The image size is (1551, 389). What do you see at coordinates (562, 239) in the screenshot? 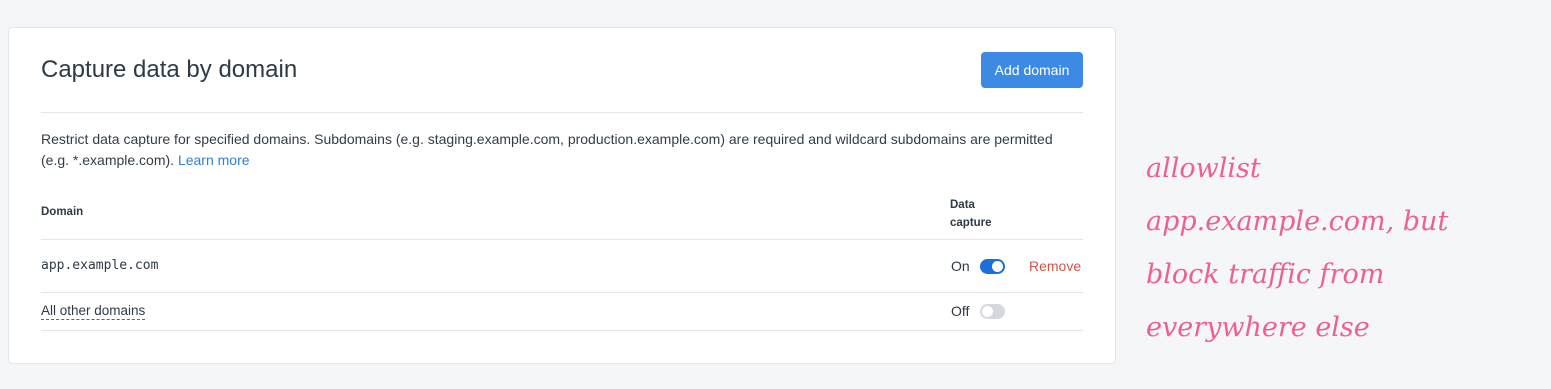
I see `table-header-divider` at bounding box center [562, 239].